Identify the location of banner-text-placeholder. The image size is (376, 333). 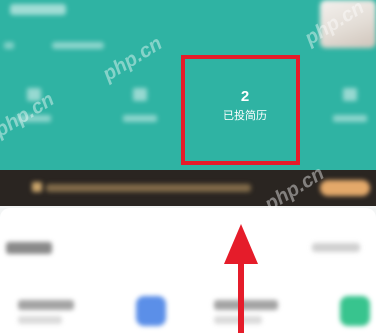
(148, 188).